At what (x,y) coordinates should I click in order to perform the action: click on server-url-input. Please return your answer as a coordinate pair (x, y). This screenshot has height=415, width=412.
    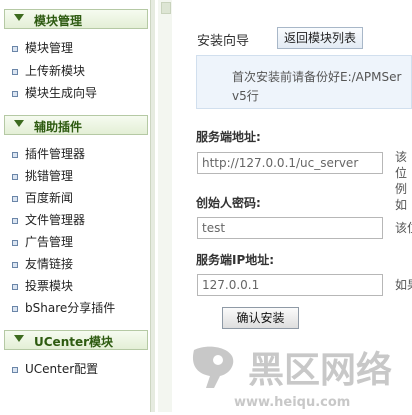
    Looking at the image, I should click on (290, 163).